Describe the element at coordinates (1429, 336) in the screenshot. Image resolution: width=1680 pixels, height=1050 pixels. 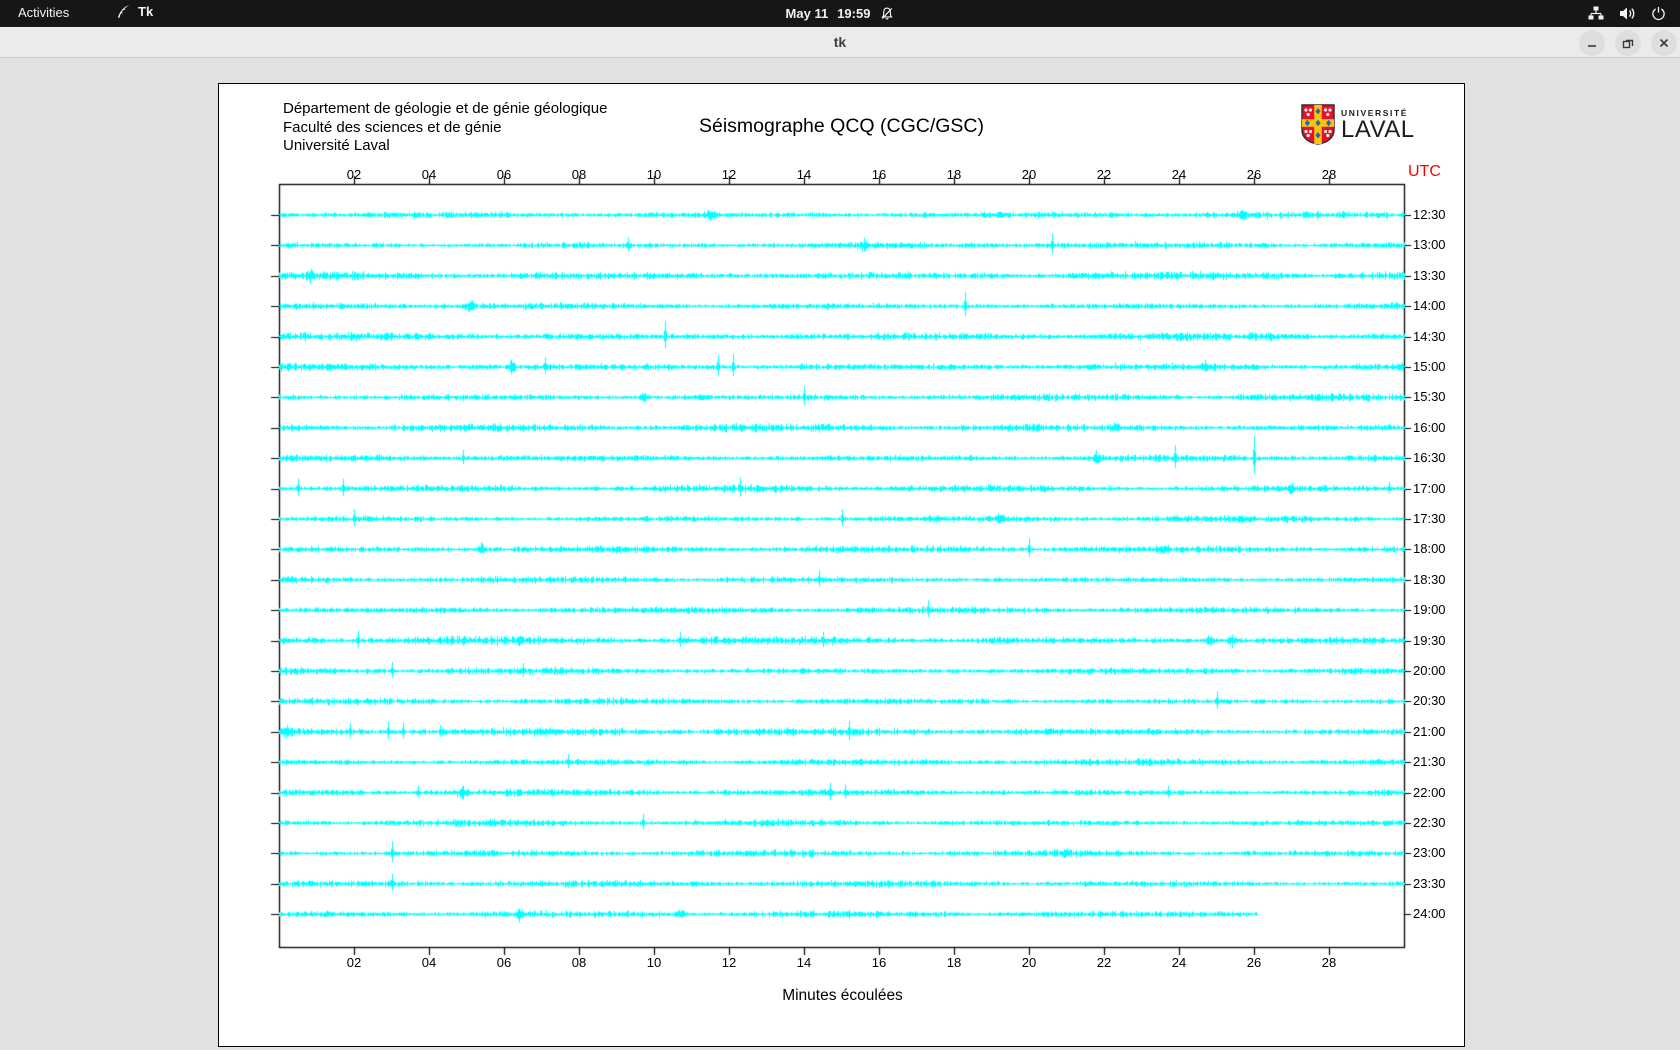
I see `utc-time-label: 14:30` at that location.